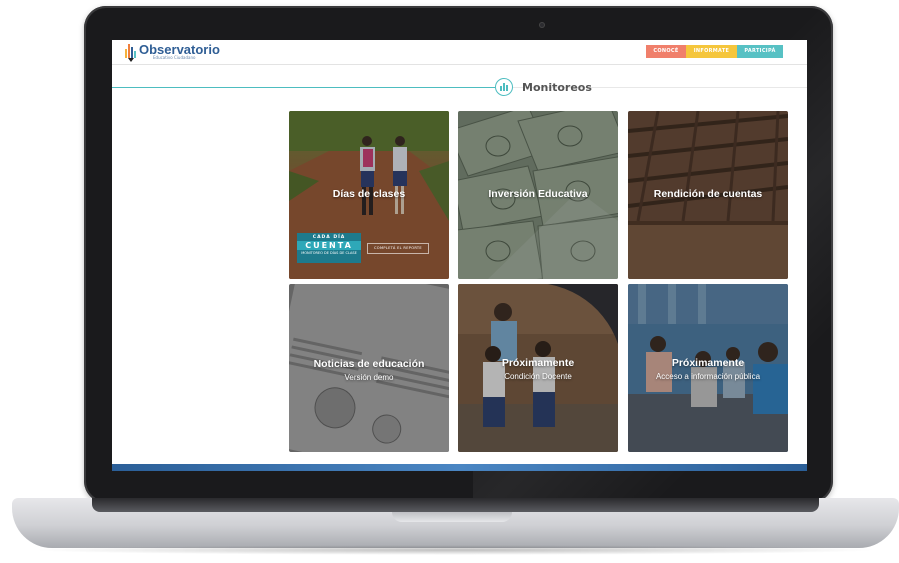 The width and height of the screenshot is (899, 563). Describe the element at coordinates (130, 51) in the screenshot. I see `bar-chart-icon` at that location.